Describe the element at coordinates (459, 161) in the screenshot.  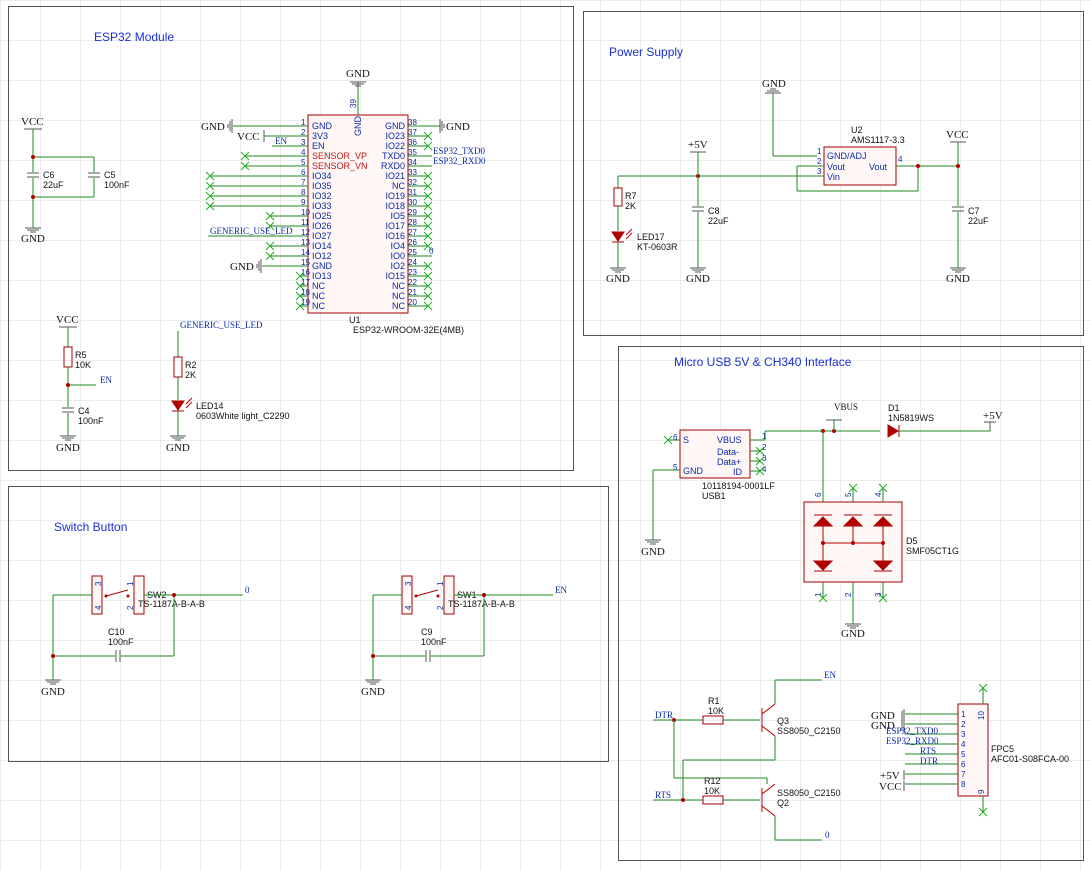
I see `net-esp-rxd: ESP32_RXD0` at that location.